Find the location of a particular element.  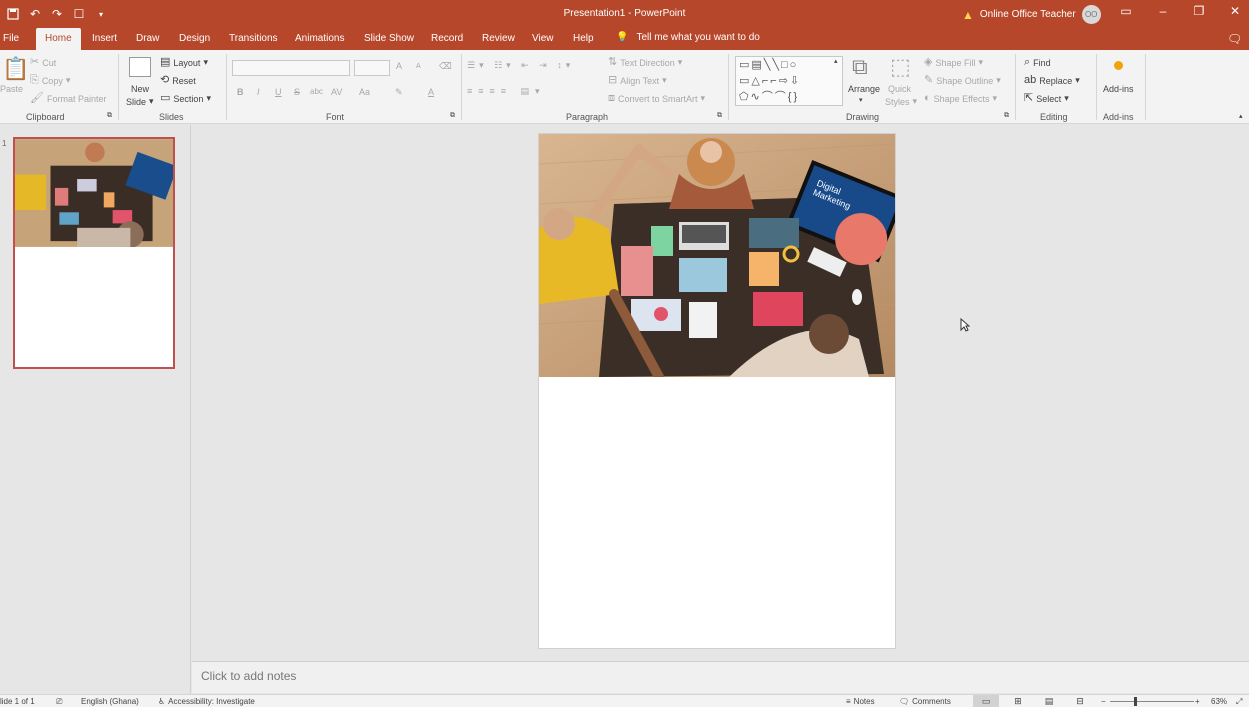

tell-me-search: 💡 Tell me what you want to do is located at coordinates (688, 37).